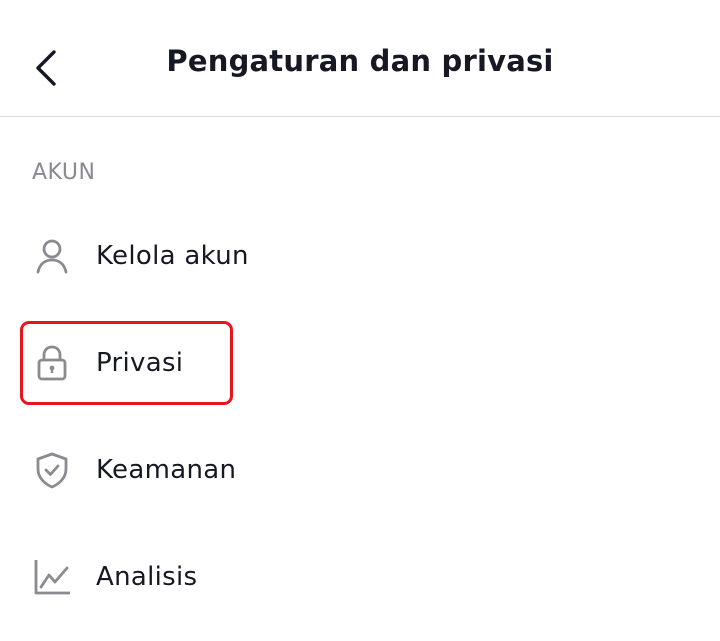 The width and height of the screenshot is (720, 641). I want to click on section-label-akun: AKUN, so click(64, 172).